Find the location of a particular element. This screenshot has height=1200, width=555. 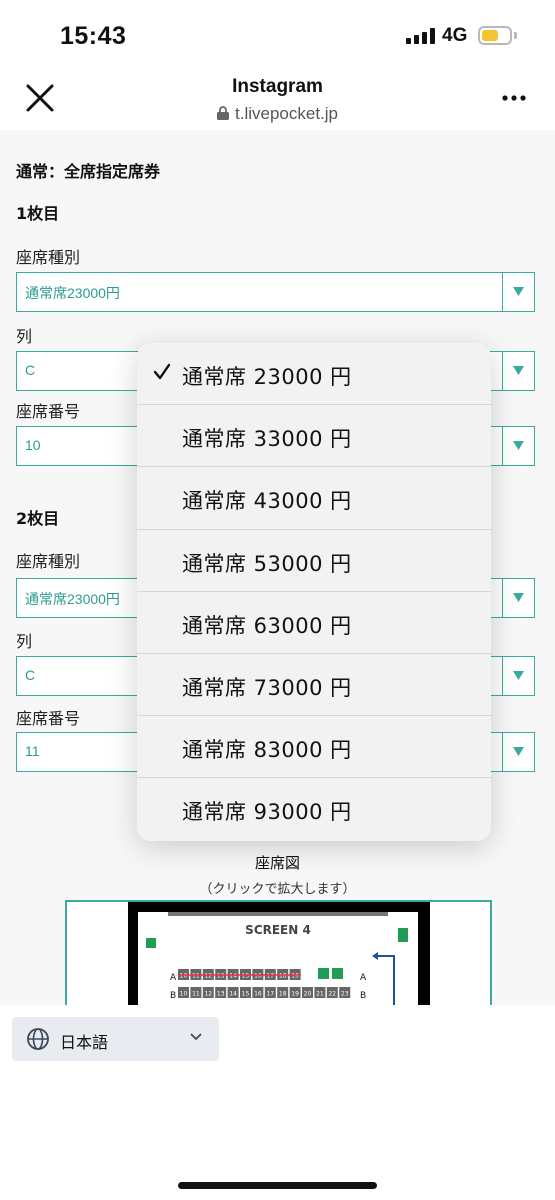

signal-icon is located at coordinates (421, 36).